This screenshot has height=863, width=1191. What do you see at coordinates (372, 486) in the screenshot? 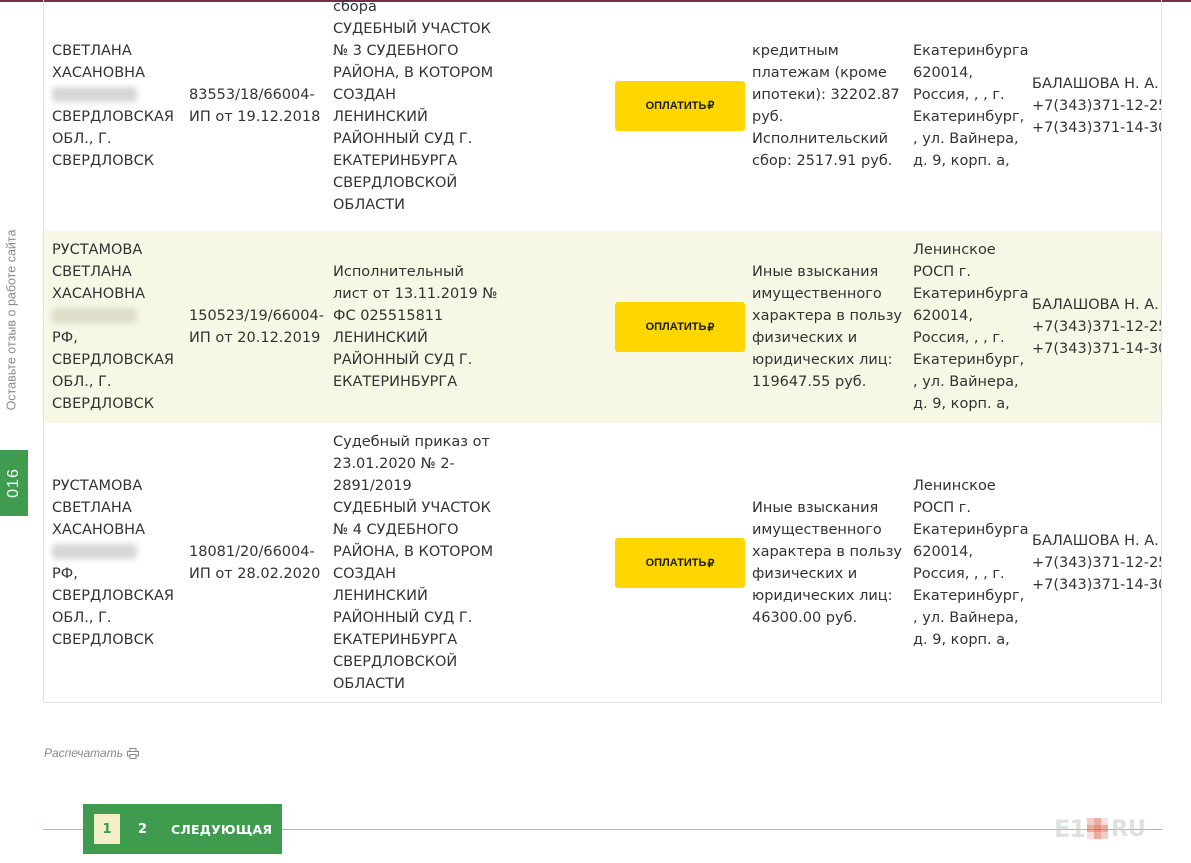
I see `cell-line: 2891/2019` at bounding box center [372, 486].